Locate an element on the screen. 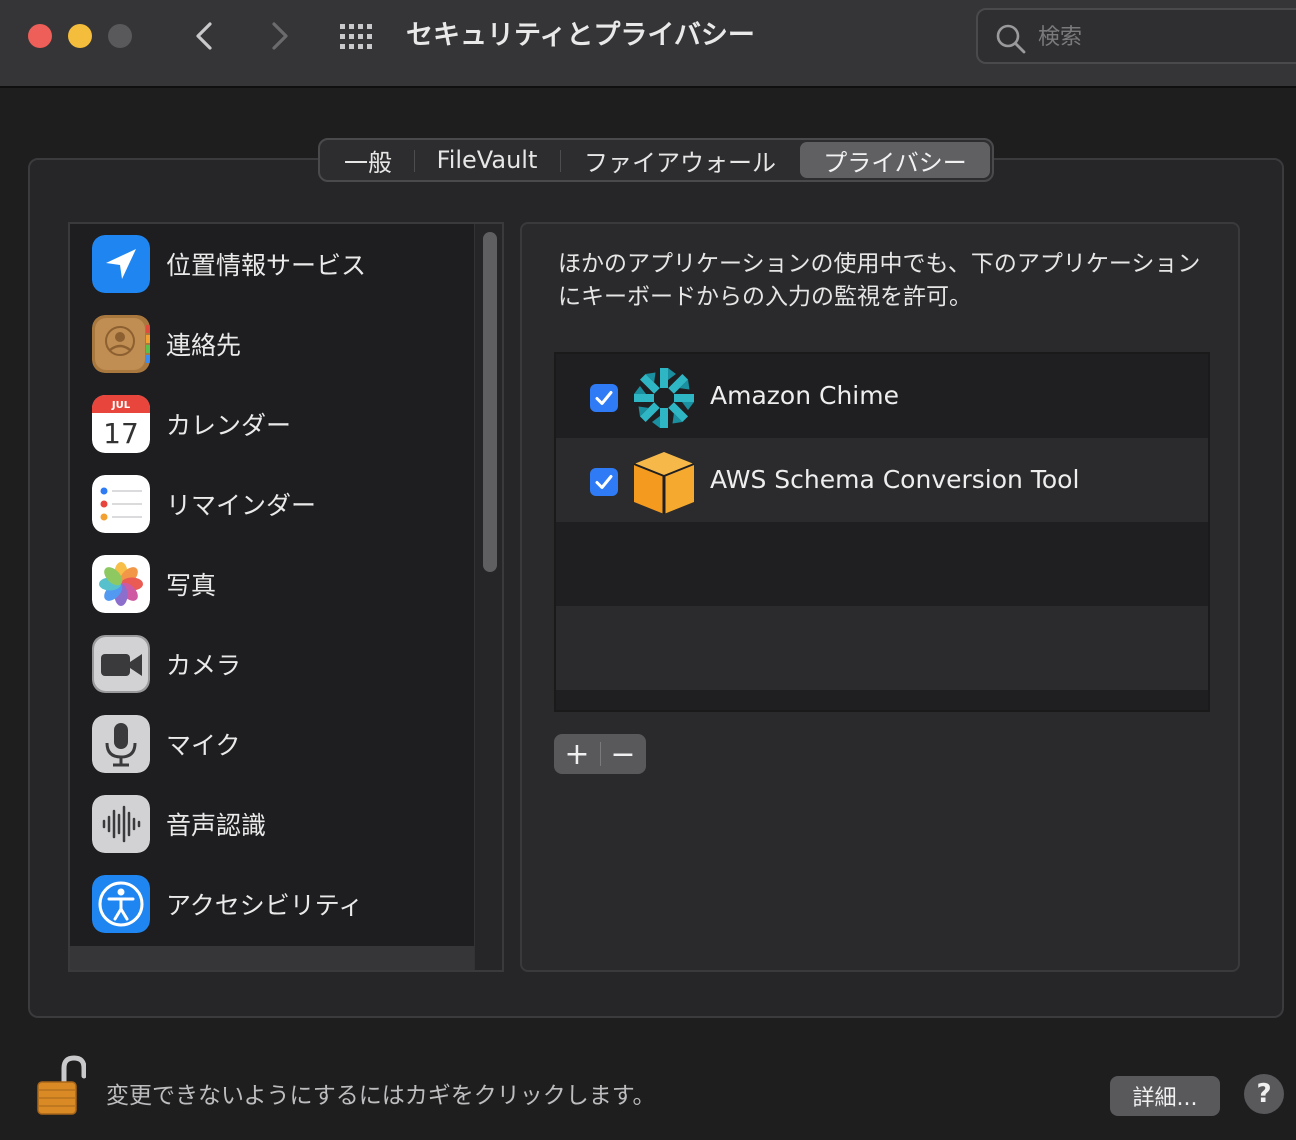 The width and height of the screenshot is (1296, 1140). aws-sct-icon is located at coordinates (664, 482).